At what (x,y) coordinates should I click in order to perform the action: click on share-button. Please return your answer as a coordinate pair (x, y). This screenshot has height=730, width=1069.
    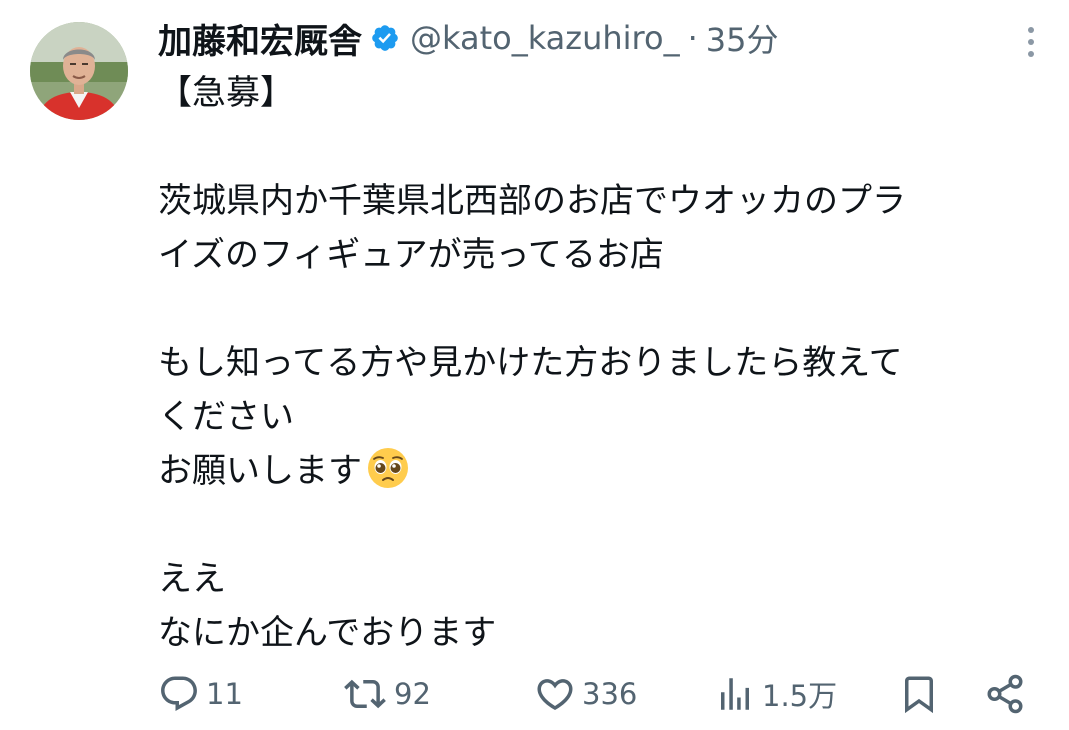
    Looking at the image, I should click on (1005, 694).